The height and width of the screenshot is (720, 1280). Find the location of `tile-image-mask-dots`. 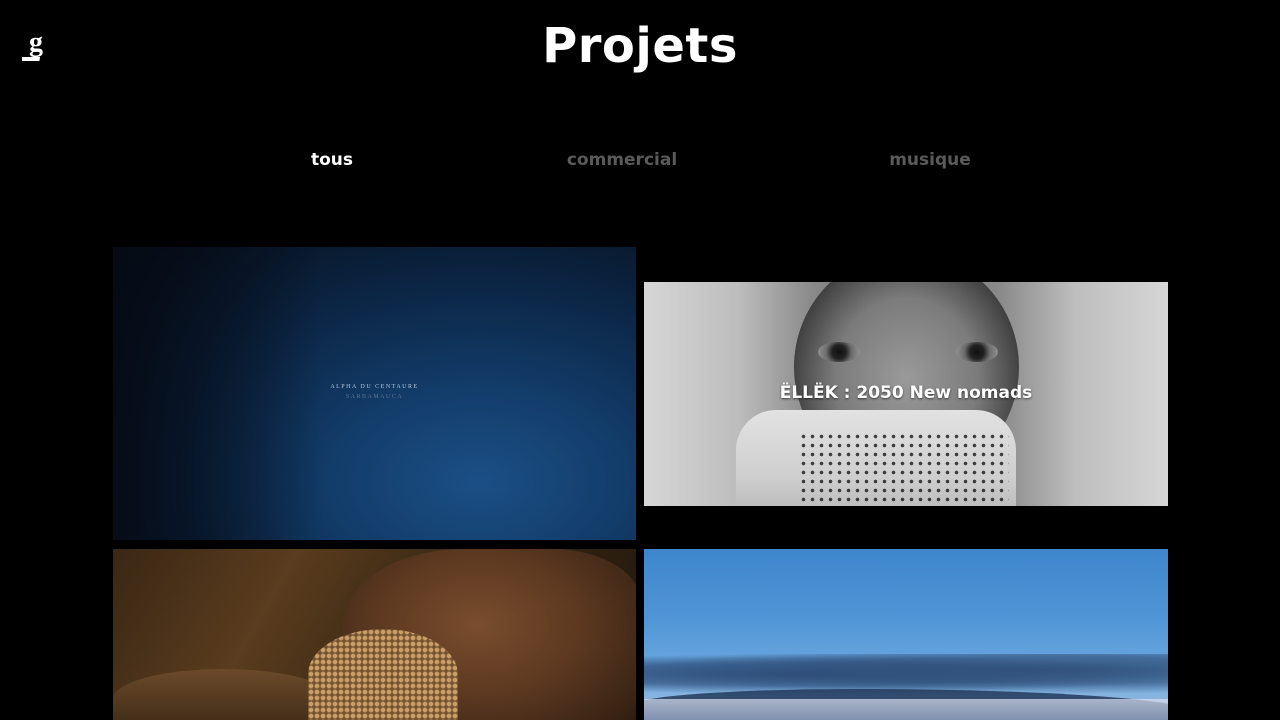

tile-image-mask-dots is located at coordinates (904, 469).